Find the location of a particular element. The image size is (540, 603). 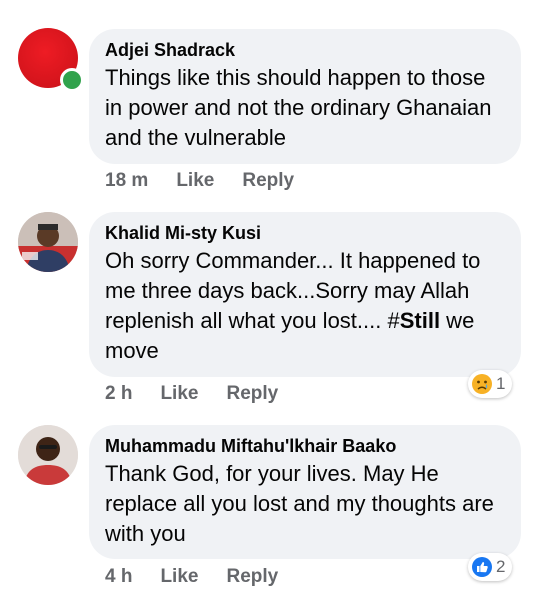

reaction-count: 1 is located at coordinates (490, 384).